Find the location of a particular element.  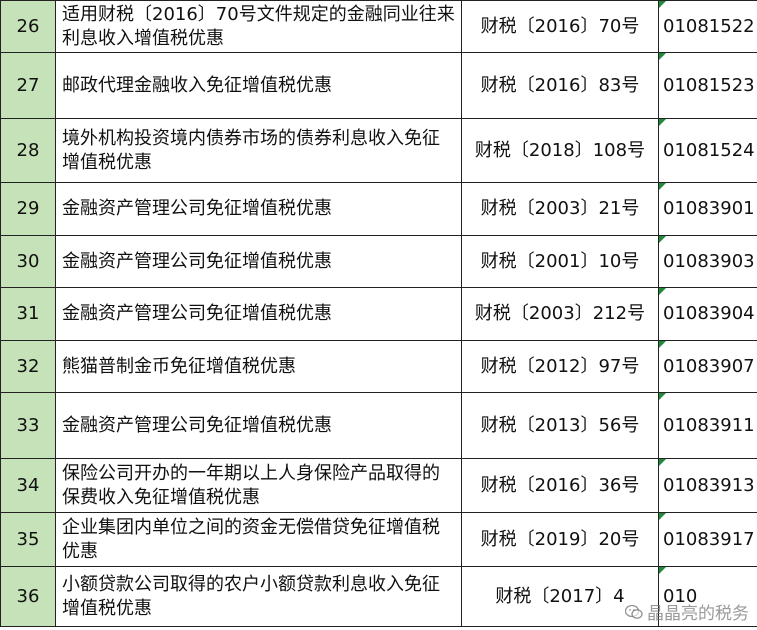

preference-code: 01083903 is located at coordinates (707, 261).